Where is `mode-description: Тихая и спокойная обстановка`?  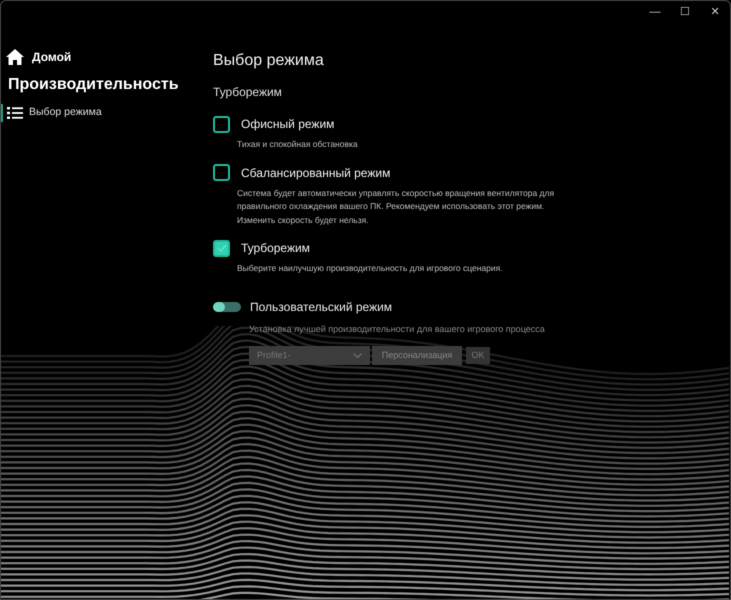
mode-description: Тихая и спокойная обстановка is located at coordinates (298, 144).